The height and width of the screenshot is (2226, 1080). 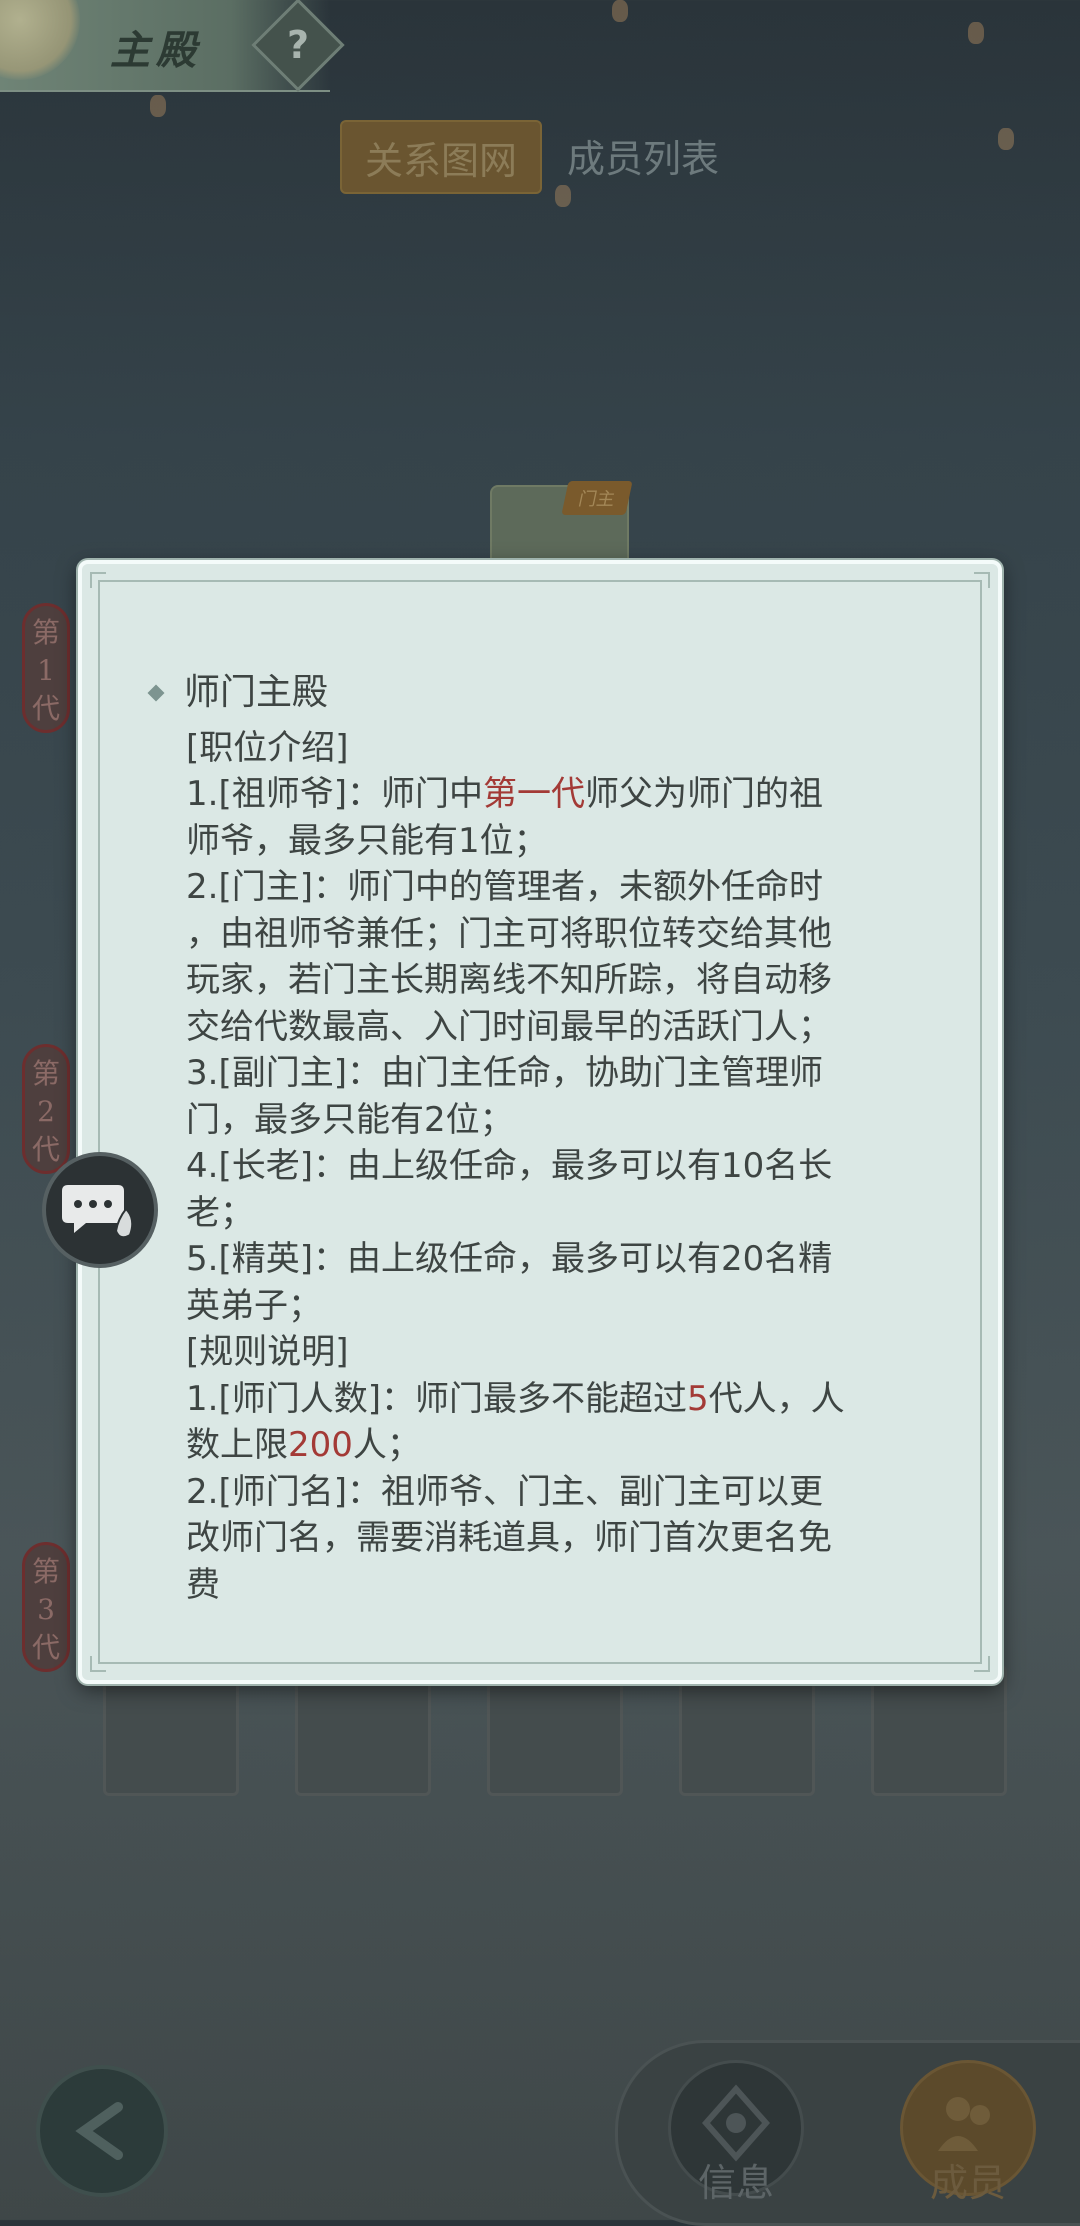 What do you see at coordinates (320, 1445) in the screenshot?
I see `highlight-text: 200` at bounding box center [320, 1445].